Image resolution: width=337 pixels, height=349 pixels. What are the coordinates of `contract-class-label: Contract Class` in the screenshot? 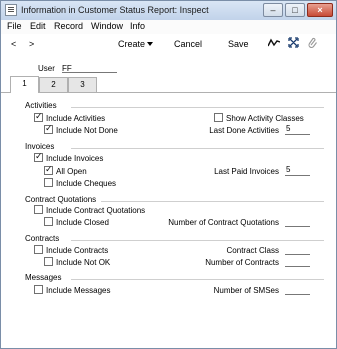 It's located at (252, 250).